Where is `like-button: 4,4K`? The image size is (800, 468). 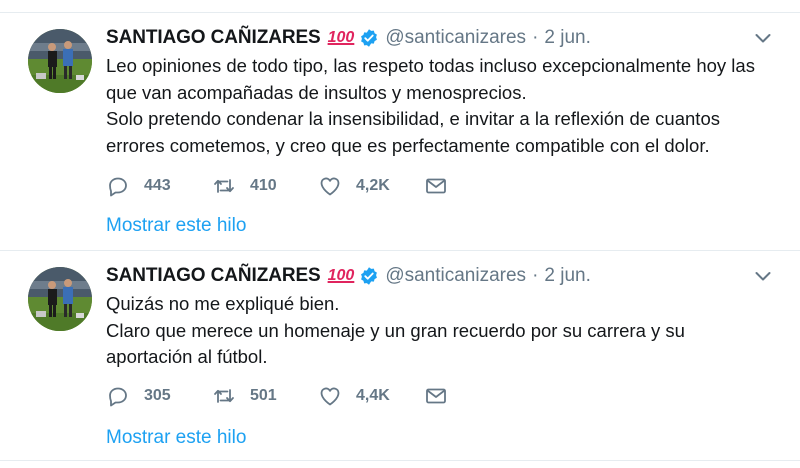 like-button: 4,4K is located at coordinates (371, 396).